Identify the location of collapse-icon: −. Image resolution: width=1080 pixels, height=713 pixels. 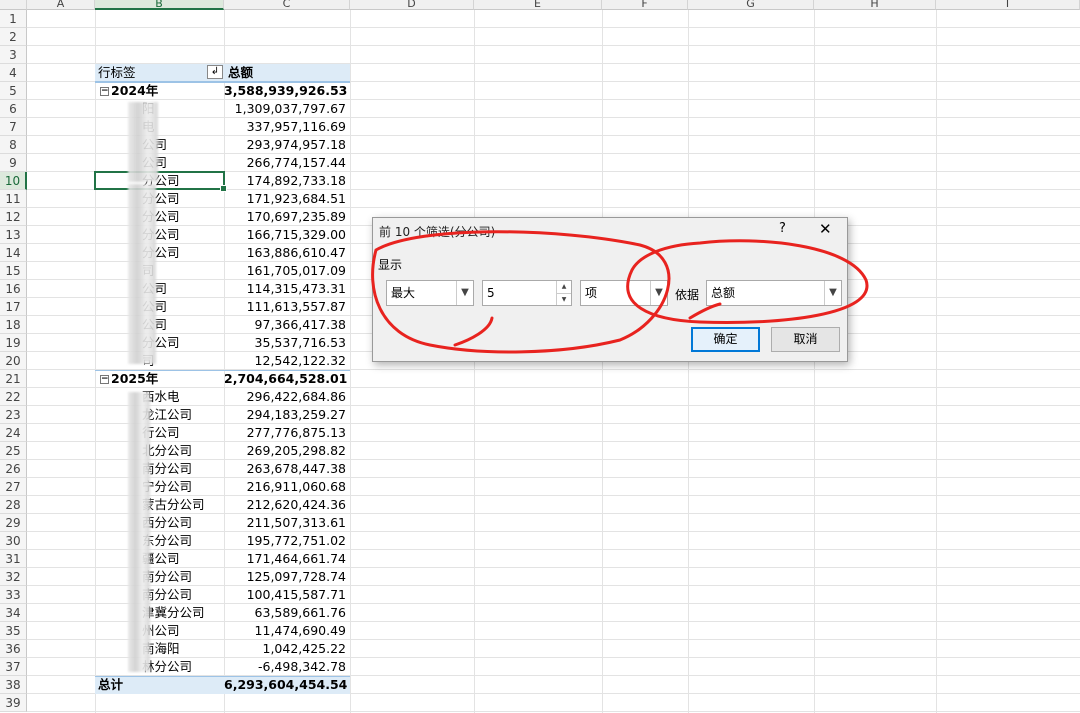
(104, 91).